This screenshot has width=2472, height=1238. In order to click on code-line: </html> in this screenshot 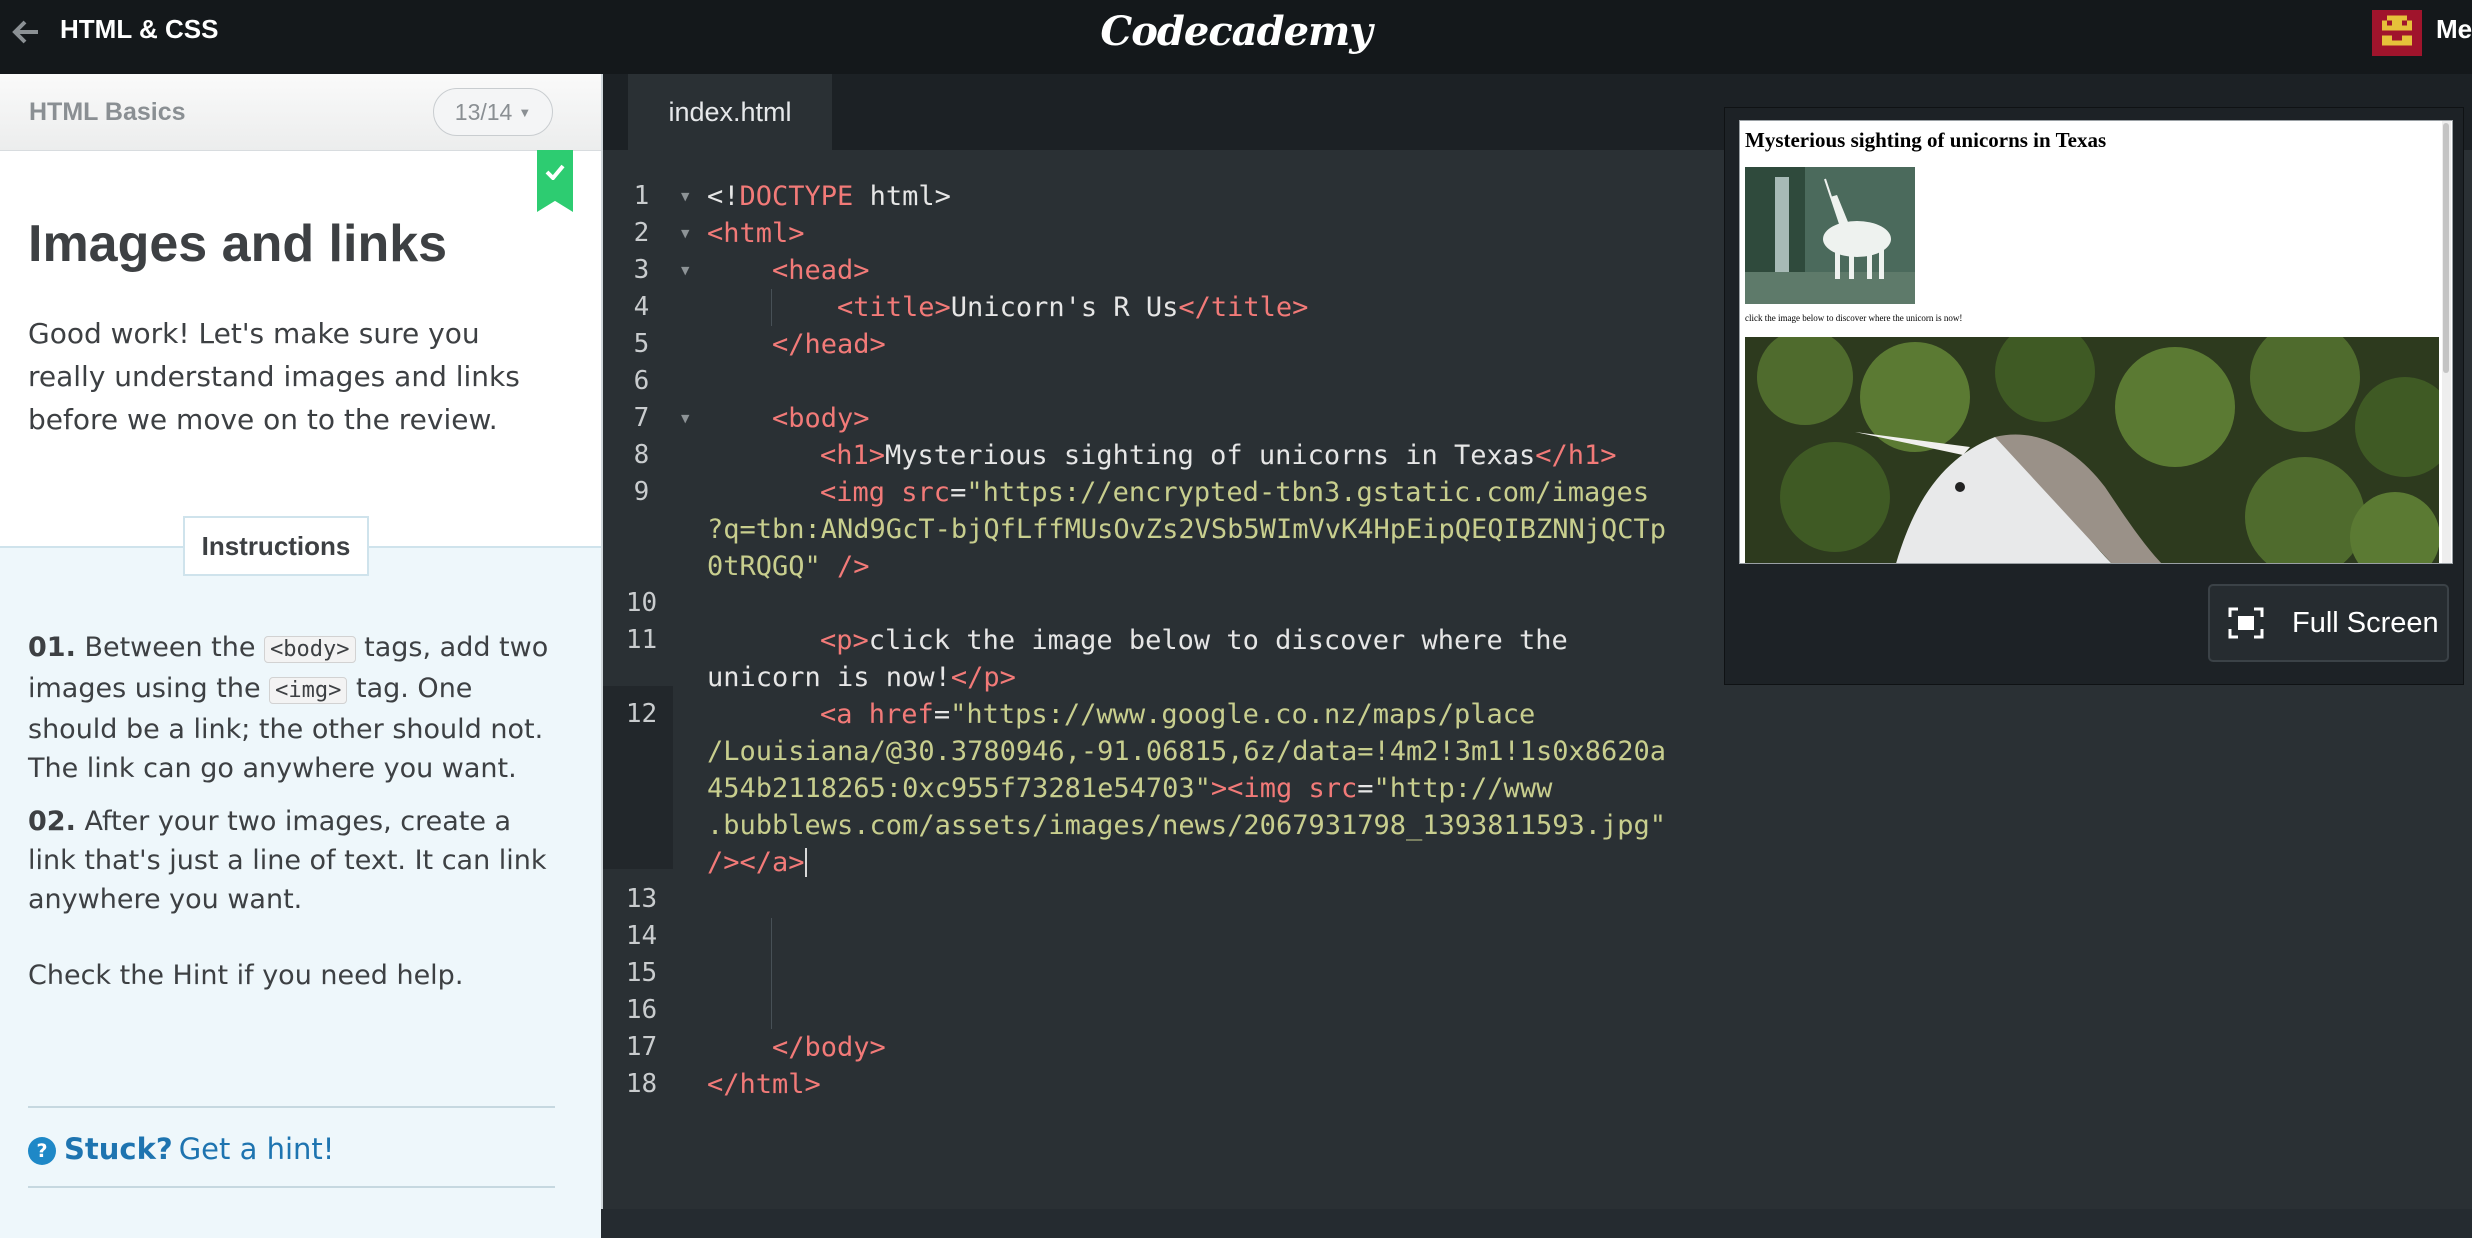, I will do `click(764, 1084)`.